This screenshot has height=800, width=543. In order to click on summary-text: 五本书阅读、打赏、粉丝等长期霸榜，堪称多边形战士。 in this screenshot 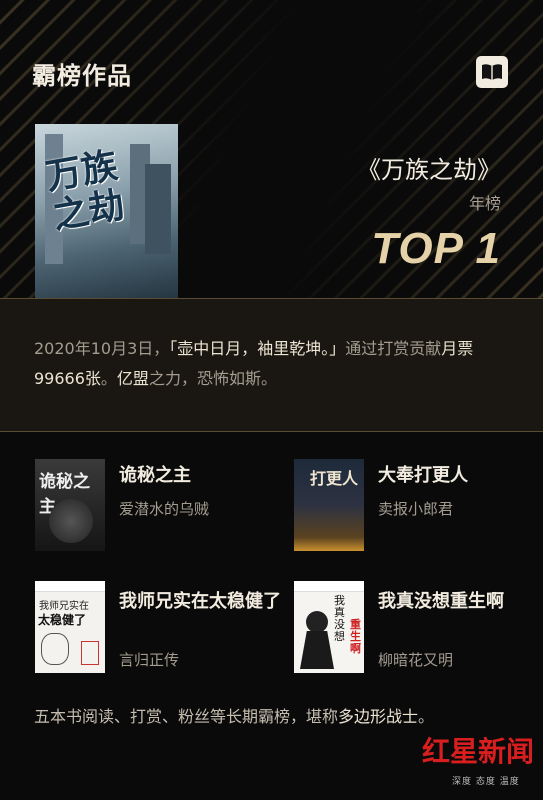, I will do `click(234, 716)`.